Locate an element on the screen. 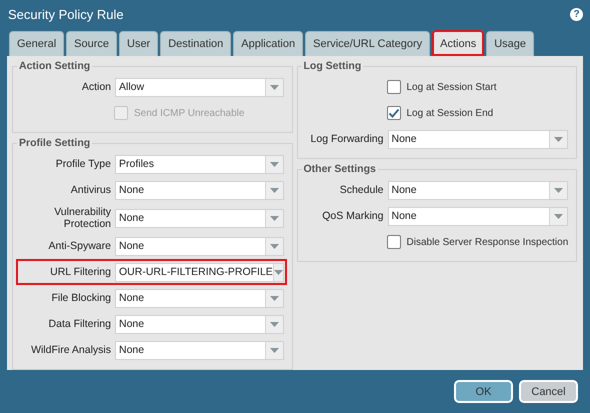 The height and width of the screenshot is (413, 590). field-label: WildFire Analysis is located at coordinates (71, 350).